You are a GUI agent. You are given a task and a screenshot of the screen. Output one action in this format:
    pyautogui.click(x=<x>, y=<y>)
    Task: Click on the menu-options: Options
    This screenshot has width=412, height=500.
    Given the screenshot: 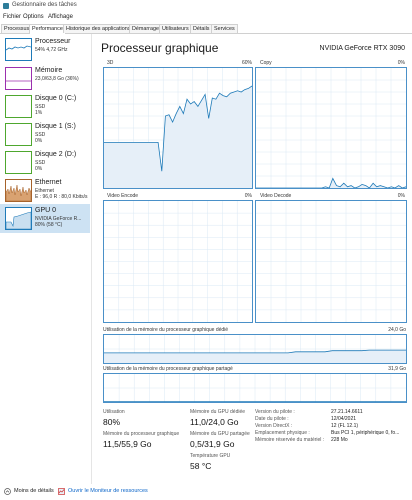 What is the action you would take?
    pyautogui.click(x=33, y=17)
    